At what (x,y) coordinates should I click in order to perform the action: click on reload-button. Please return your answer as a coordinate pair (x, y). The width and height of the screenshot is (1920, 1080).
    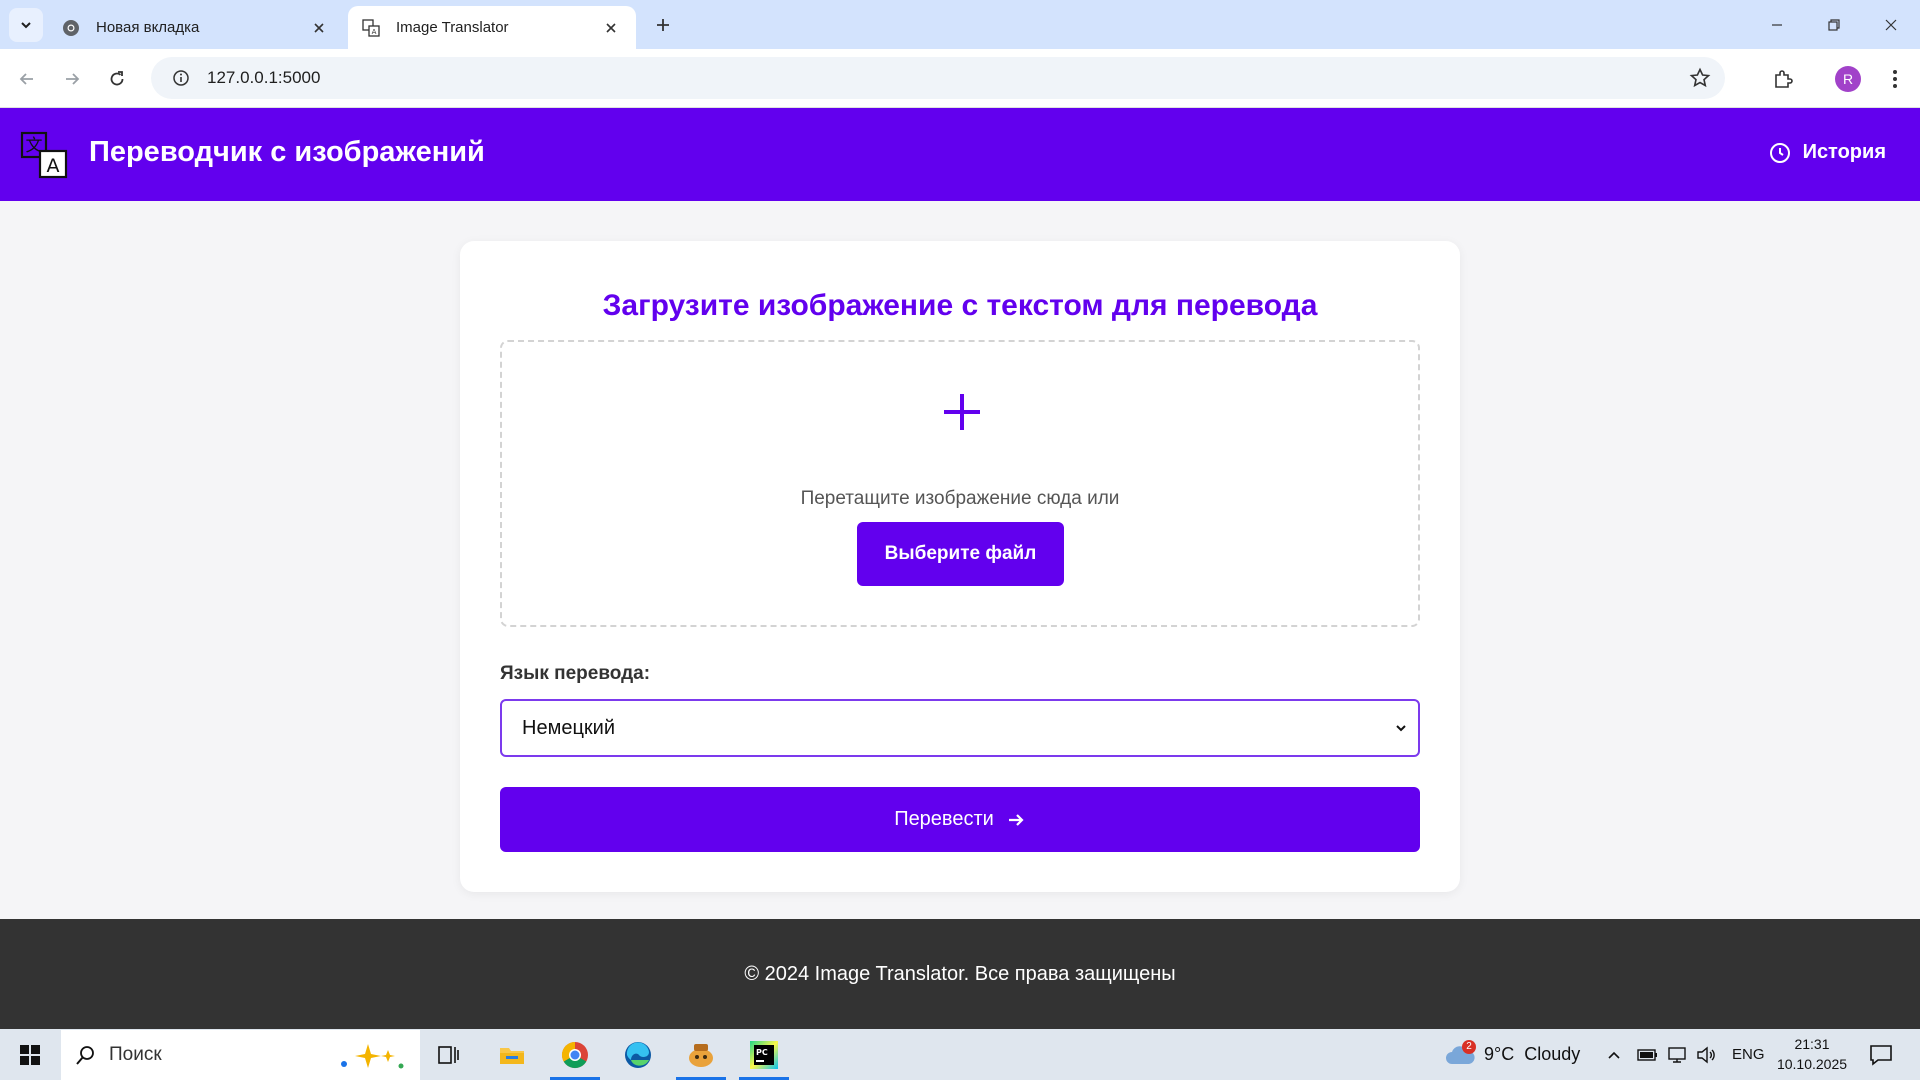
    Looking at the image, I should click on (117, 79).